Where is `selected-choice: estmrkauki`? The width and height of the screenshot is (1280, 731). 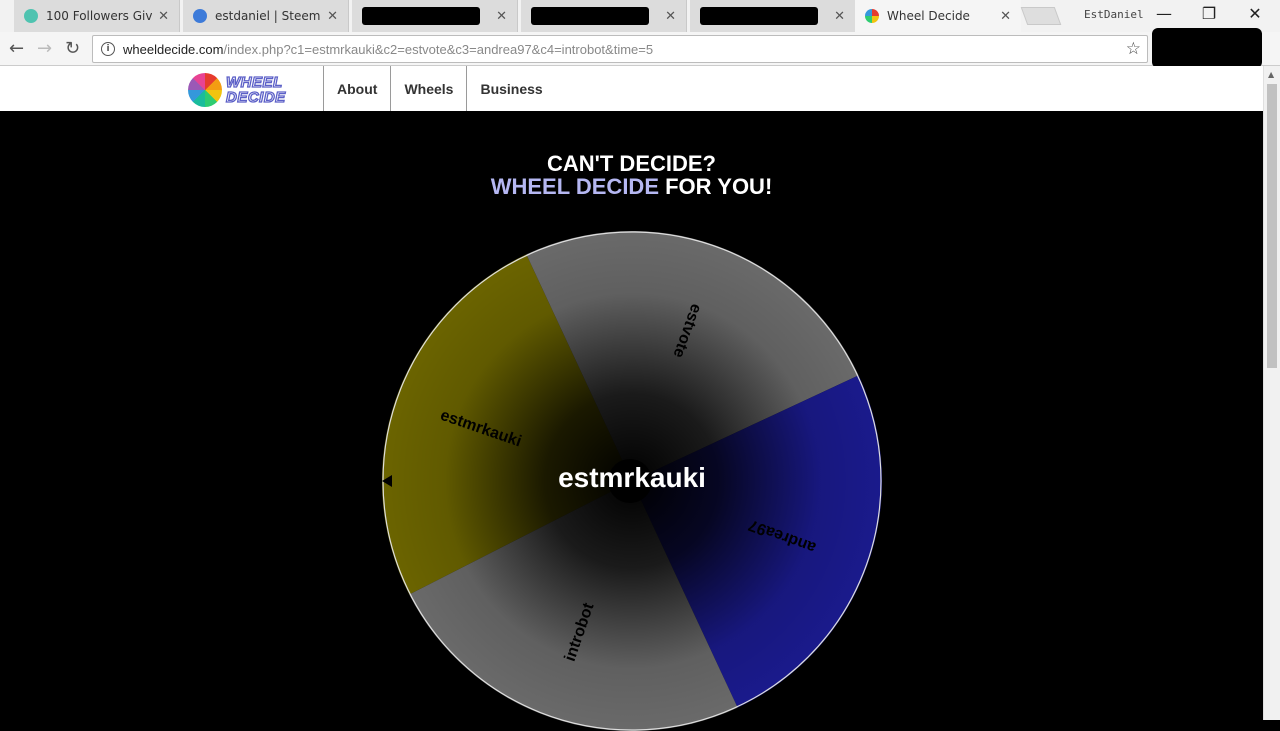 selected-choice: estmrkauki is located at coordinates (632, 477).